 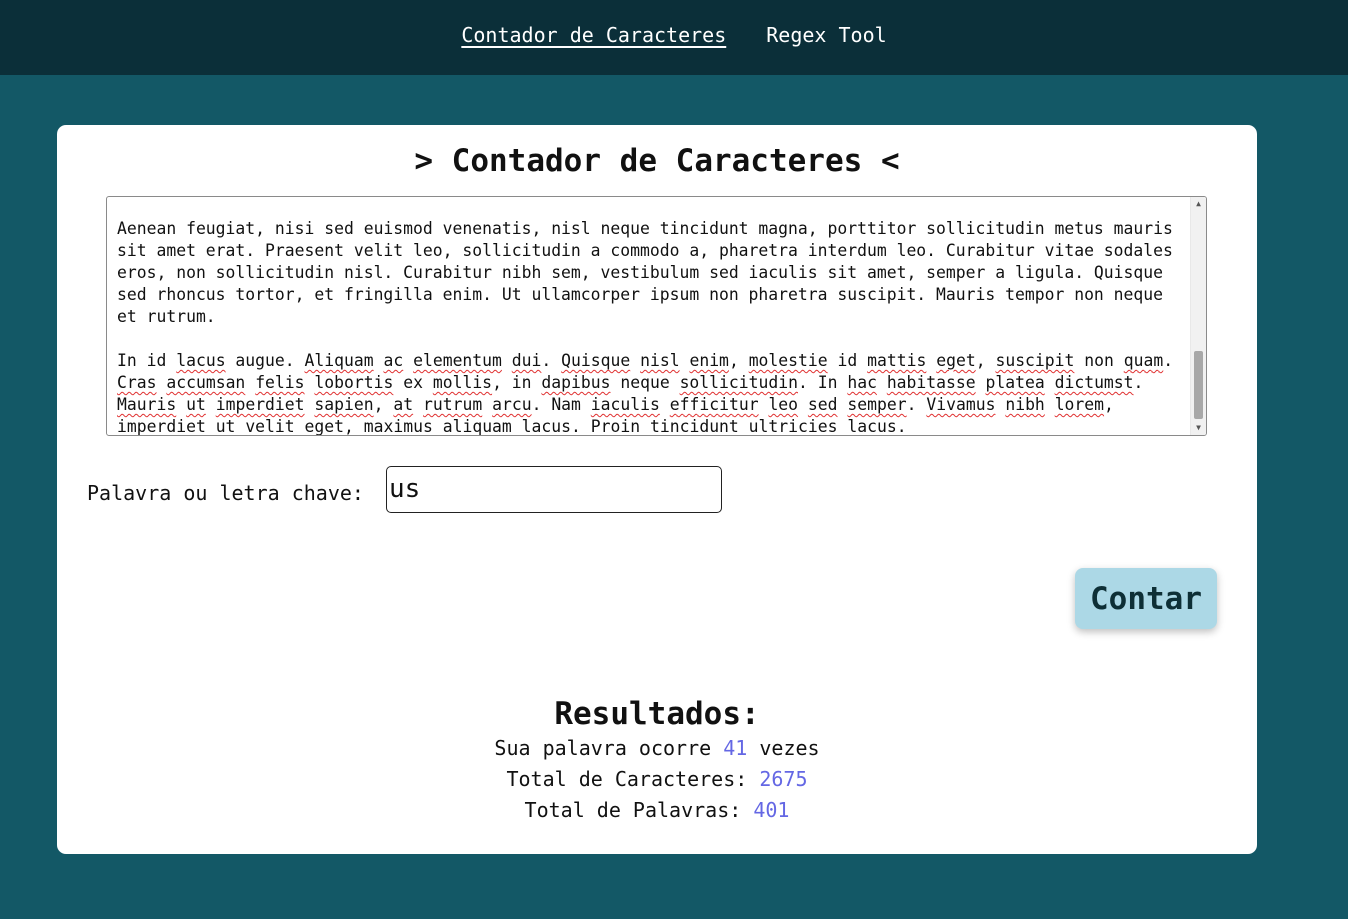 I want to click on scroll-up-arrow-icon: ▲, so click(x=1198, y=204).